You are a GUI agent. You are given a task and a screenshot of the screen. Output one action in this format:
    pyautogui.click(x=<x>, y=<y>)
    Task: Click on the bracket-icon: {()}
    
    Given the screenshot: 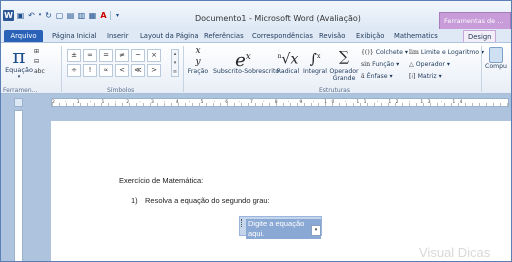 What is the action you would take?
    pyautogui.click(x=367, y=52)
    